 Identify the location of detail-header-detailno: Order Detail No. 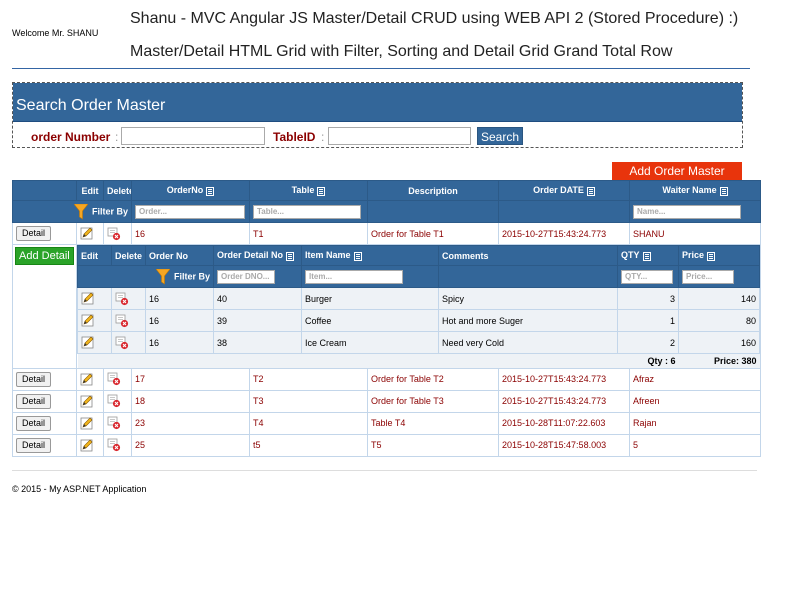
(257, 255).